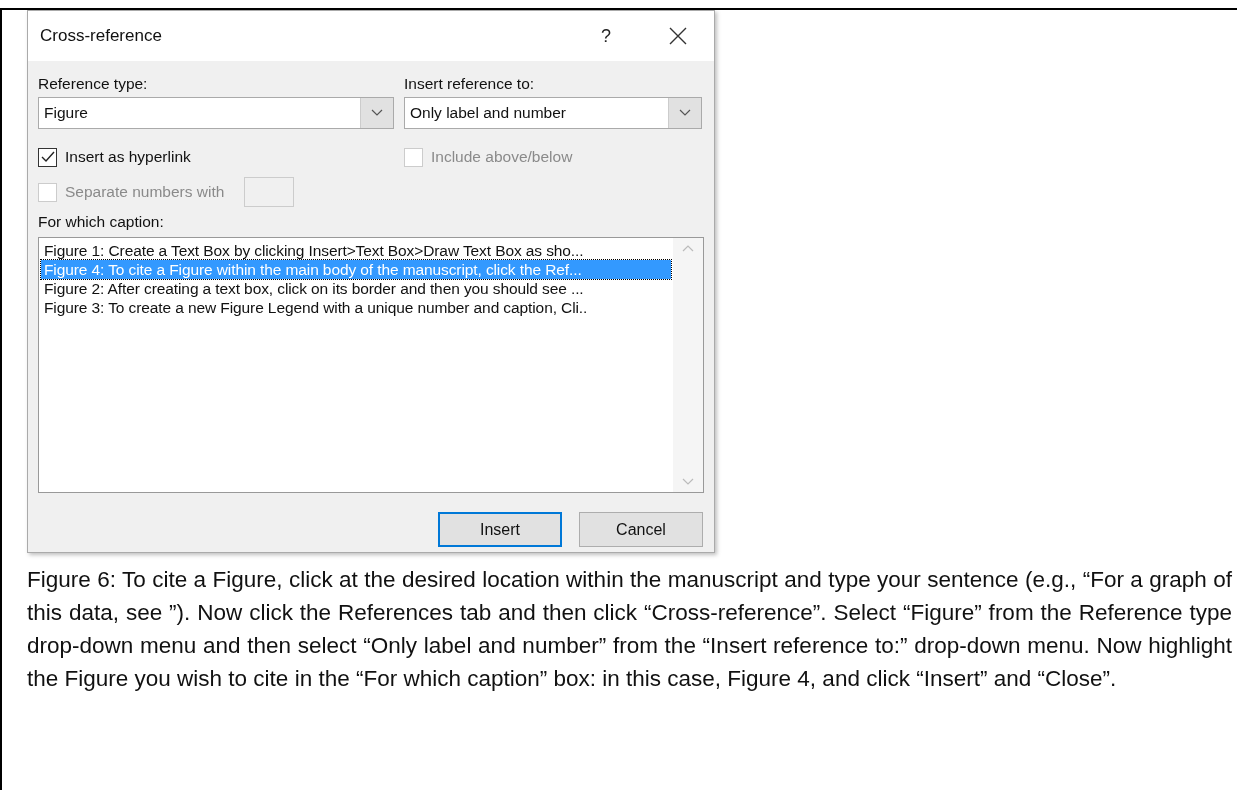 The height and width of the screenshot is (792, 1237). Describe the element at coordinates (500, 529) in the screenshot. I see `dialog-button: Insert` at that location.